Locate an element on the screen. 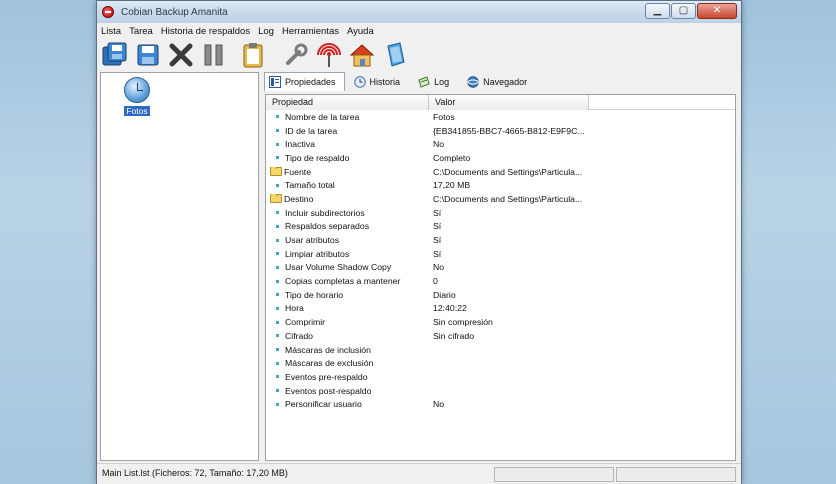 This screenshot has height=484, width=836. close-button: ✕ is located at coordinates (717, 11).